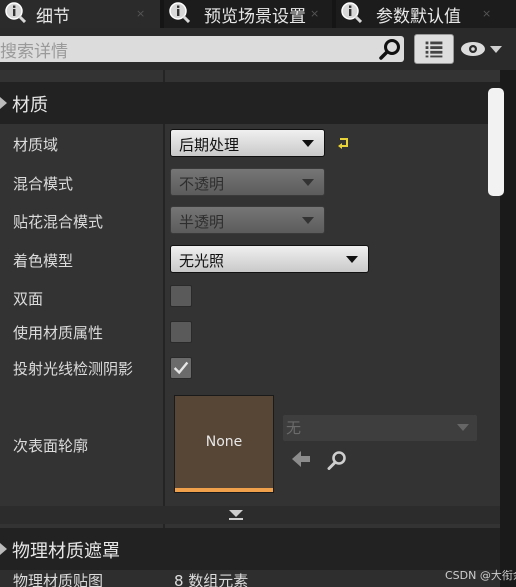  Describe the element at coordinates (269, 259) in the screenshot. I see `shading-model-dropdown: 无光照` at that location.